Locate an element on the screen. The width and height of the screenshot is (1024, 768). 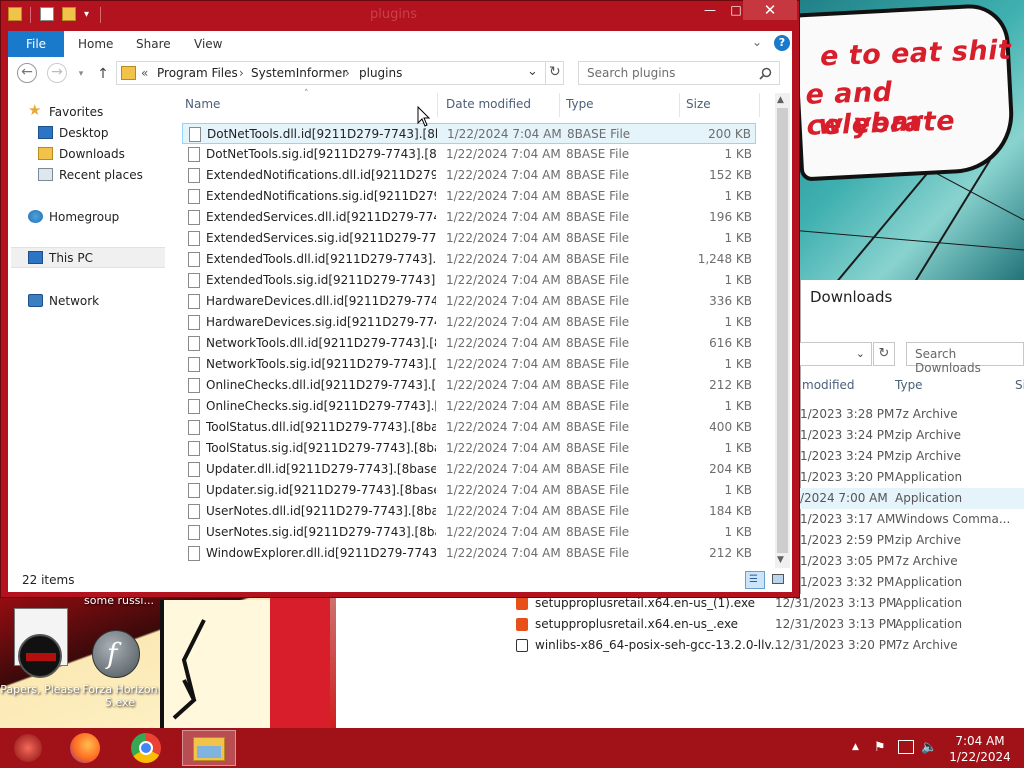
taskbar-file-explorer is located at coordinates (209, 748).